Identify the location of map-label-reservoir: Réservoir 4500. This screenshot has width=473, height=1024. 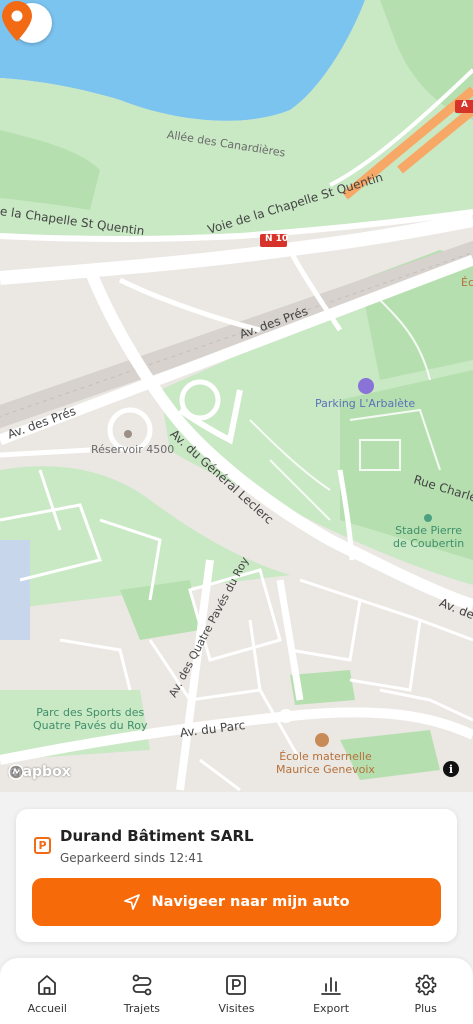
(133, 449).